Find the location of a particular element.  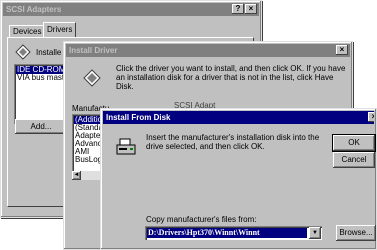

tab-devices-label: Devices is located at coordinates (27, 31).